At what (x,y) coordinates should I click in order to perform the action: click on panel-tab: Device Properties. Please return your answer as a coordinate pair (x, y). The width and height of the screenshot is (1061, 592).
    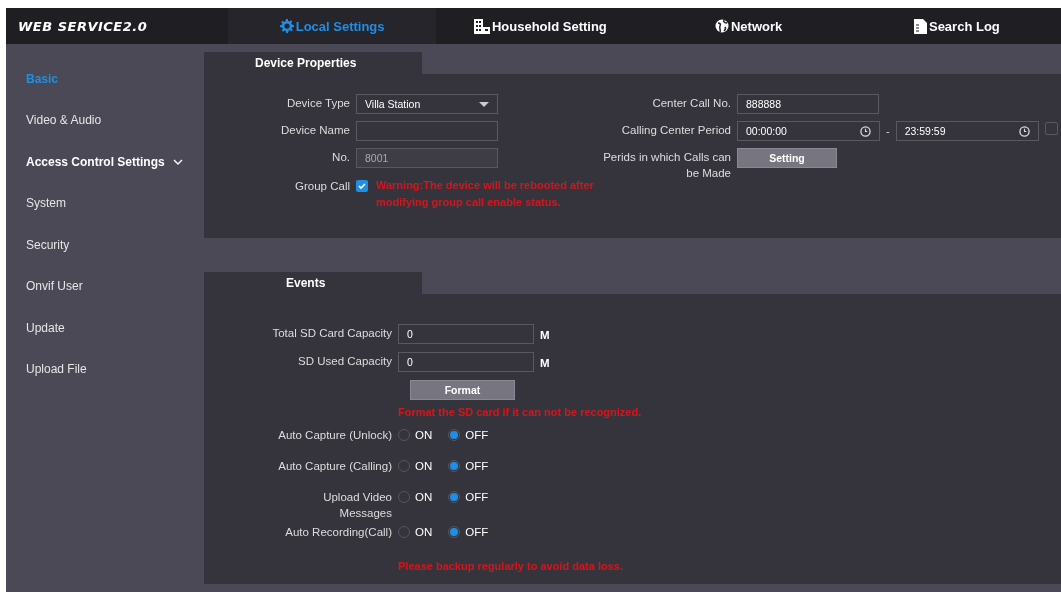
    Looking at the image, I should click on (313, 63).